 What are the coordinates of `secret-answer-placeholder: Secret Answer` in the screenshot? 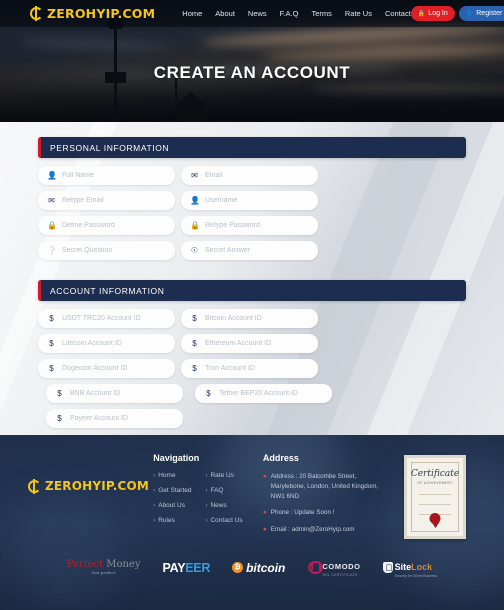 It's located at (228, 250).